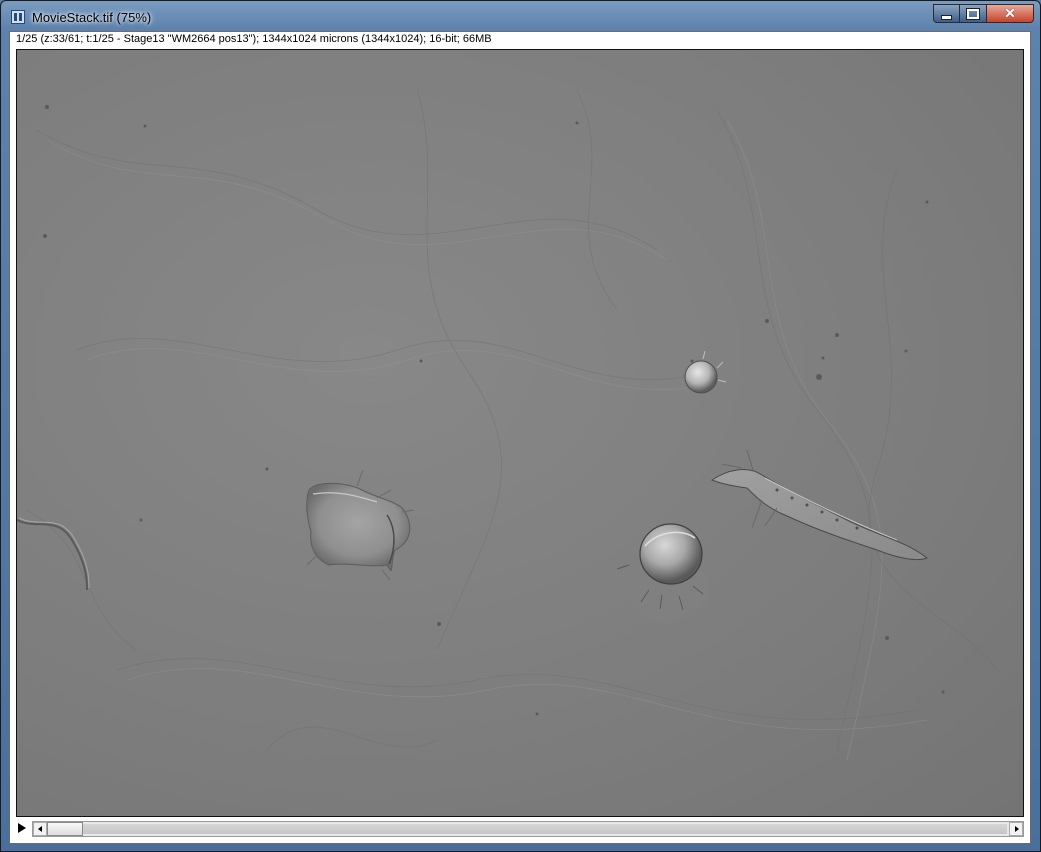 The width and height of the screenshot is (1041, 852). What do you see at coordinates (545, 829) in the screenshot?
I see `slider-track` at bounding box center [545, 829].